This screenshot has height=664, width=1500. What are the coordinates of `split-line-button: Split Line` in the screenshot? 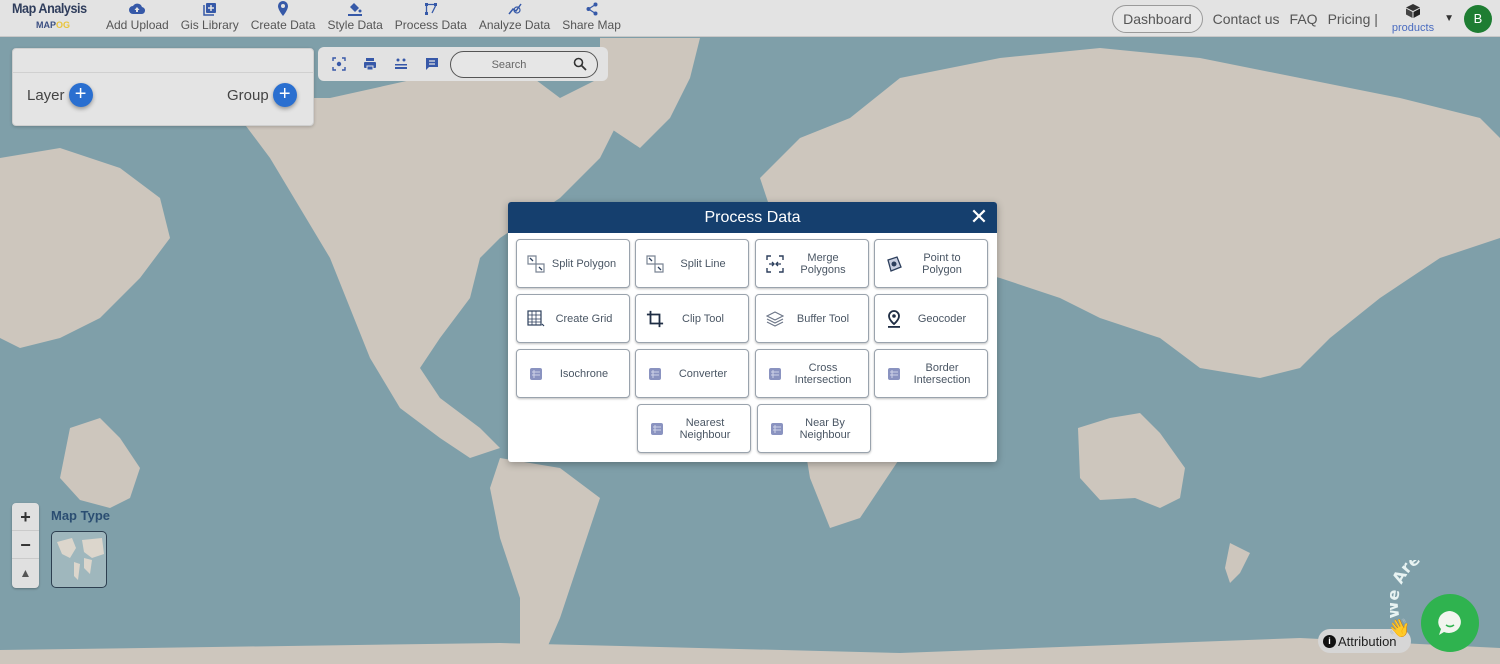 It's located at (692, 263).